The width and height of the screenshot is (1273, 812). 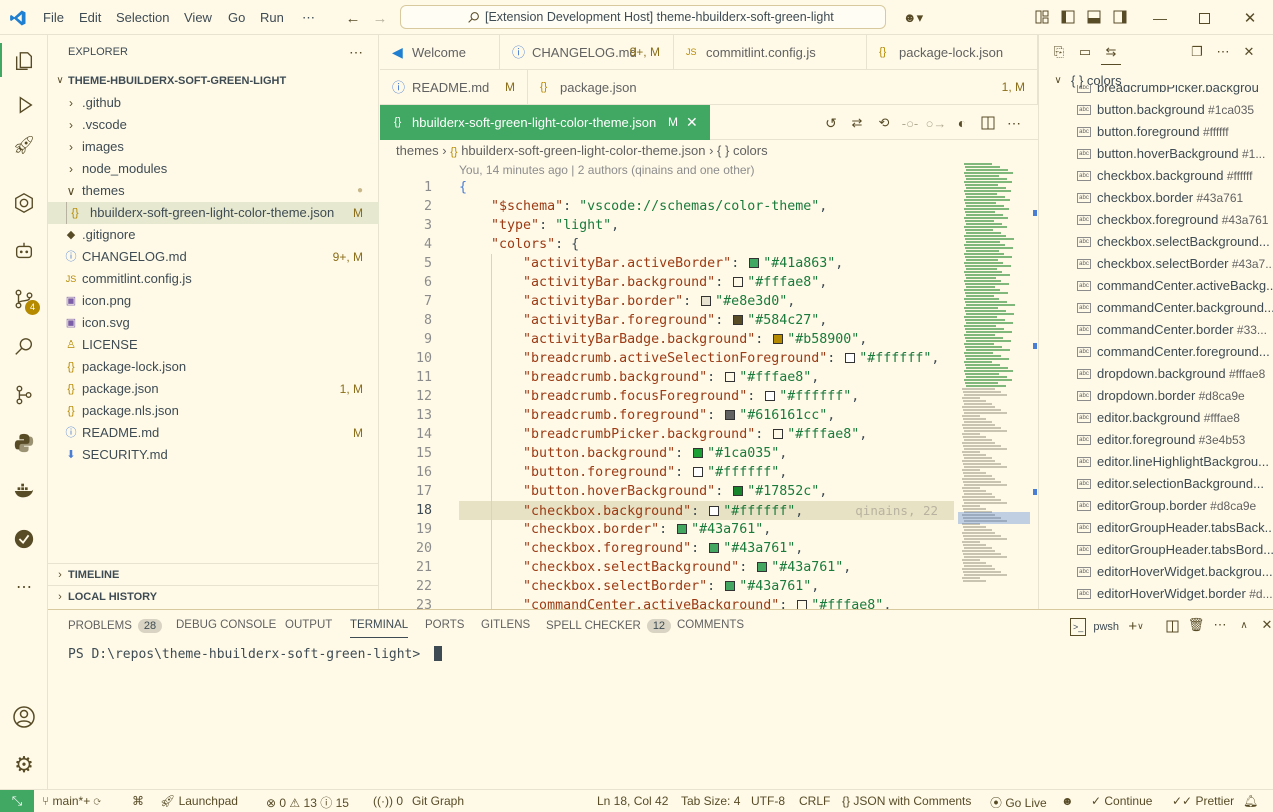 I want to click on split-terminal-icon, so click(x=1172, y=626).